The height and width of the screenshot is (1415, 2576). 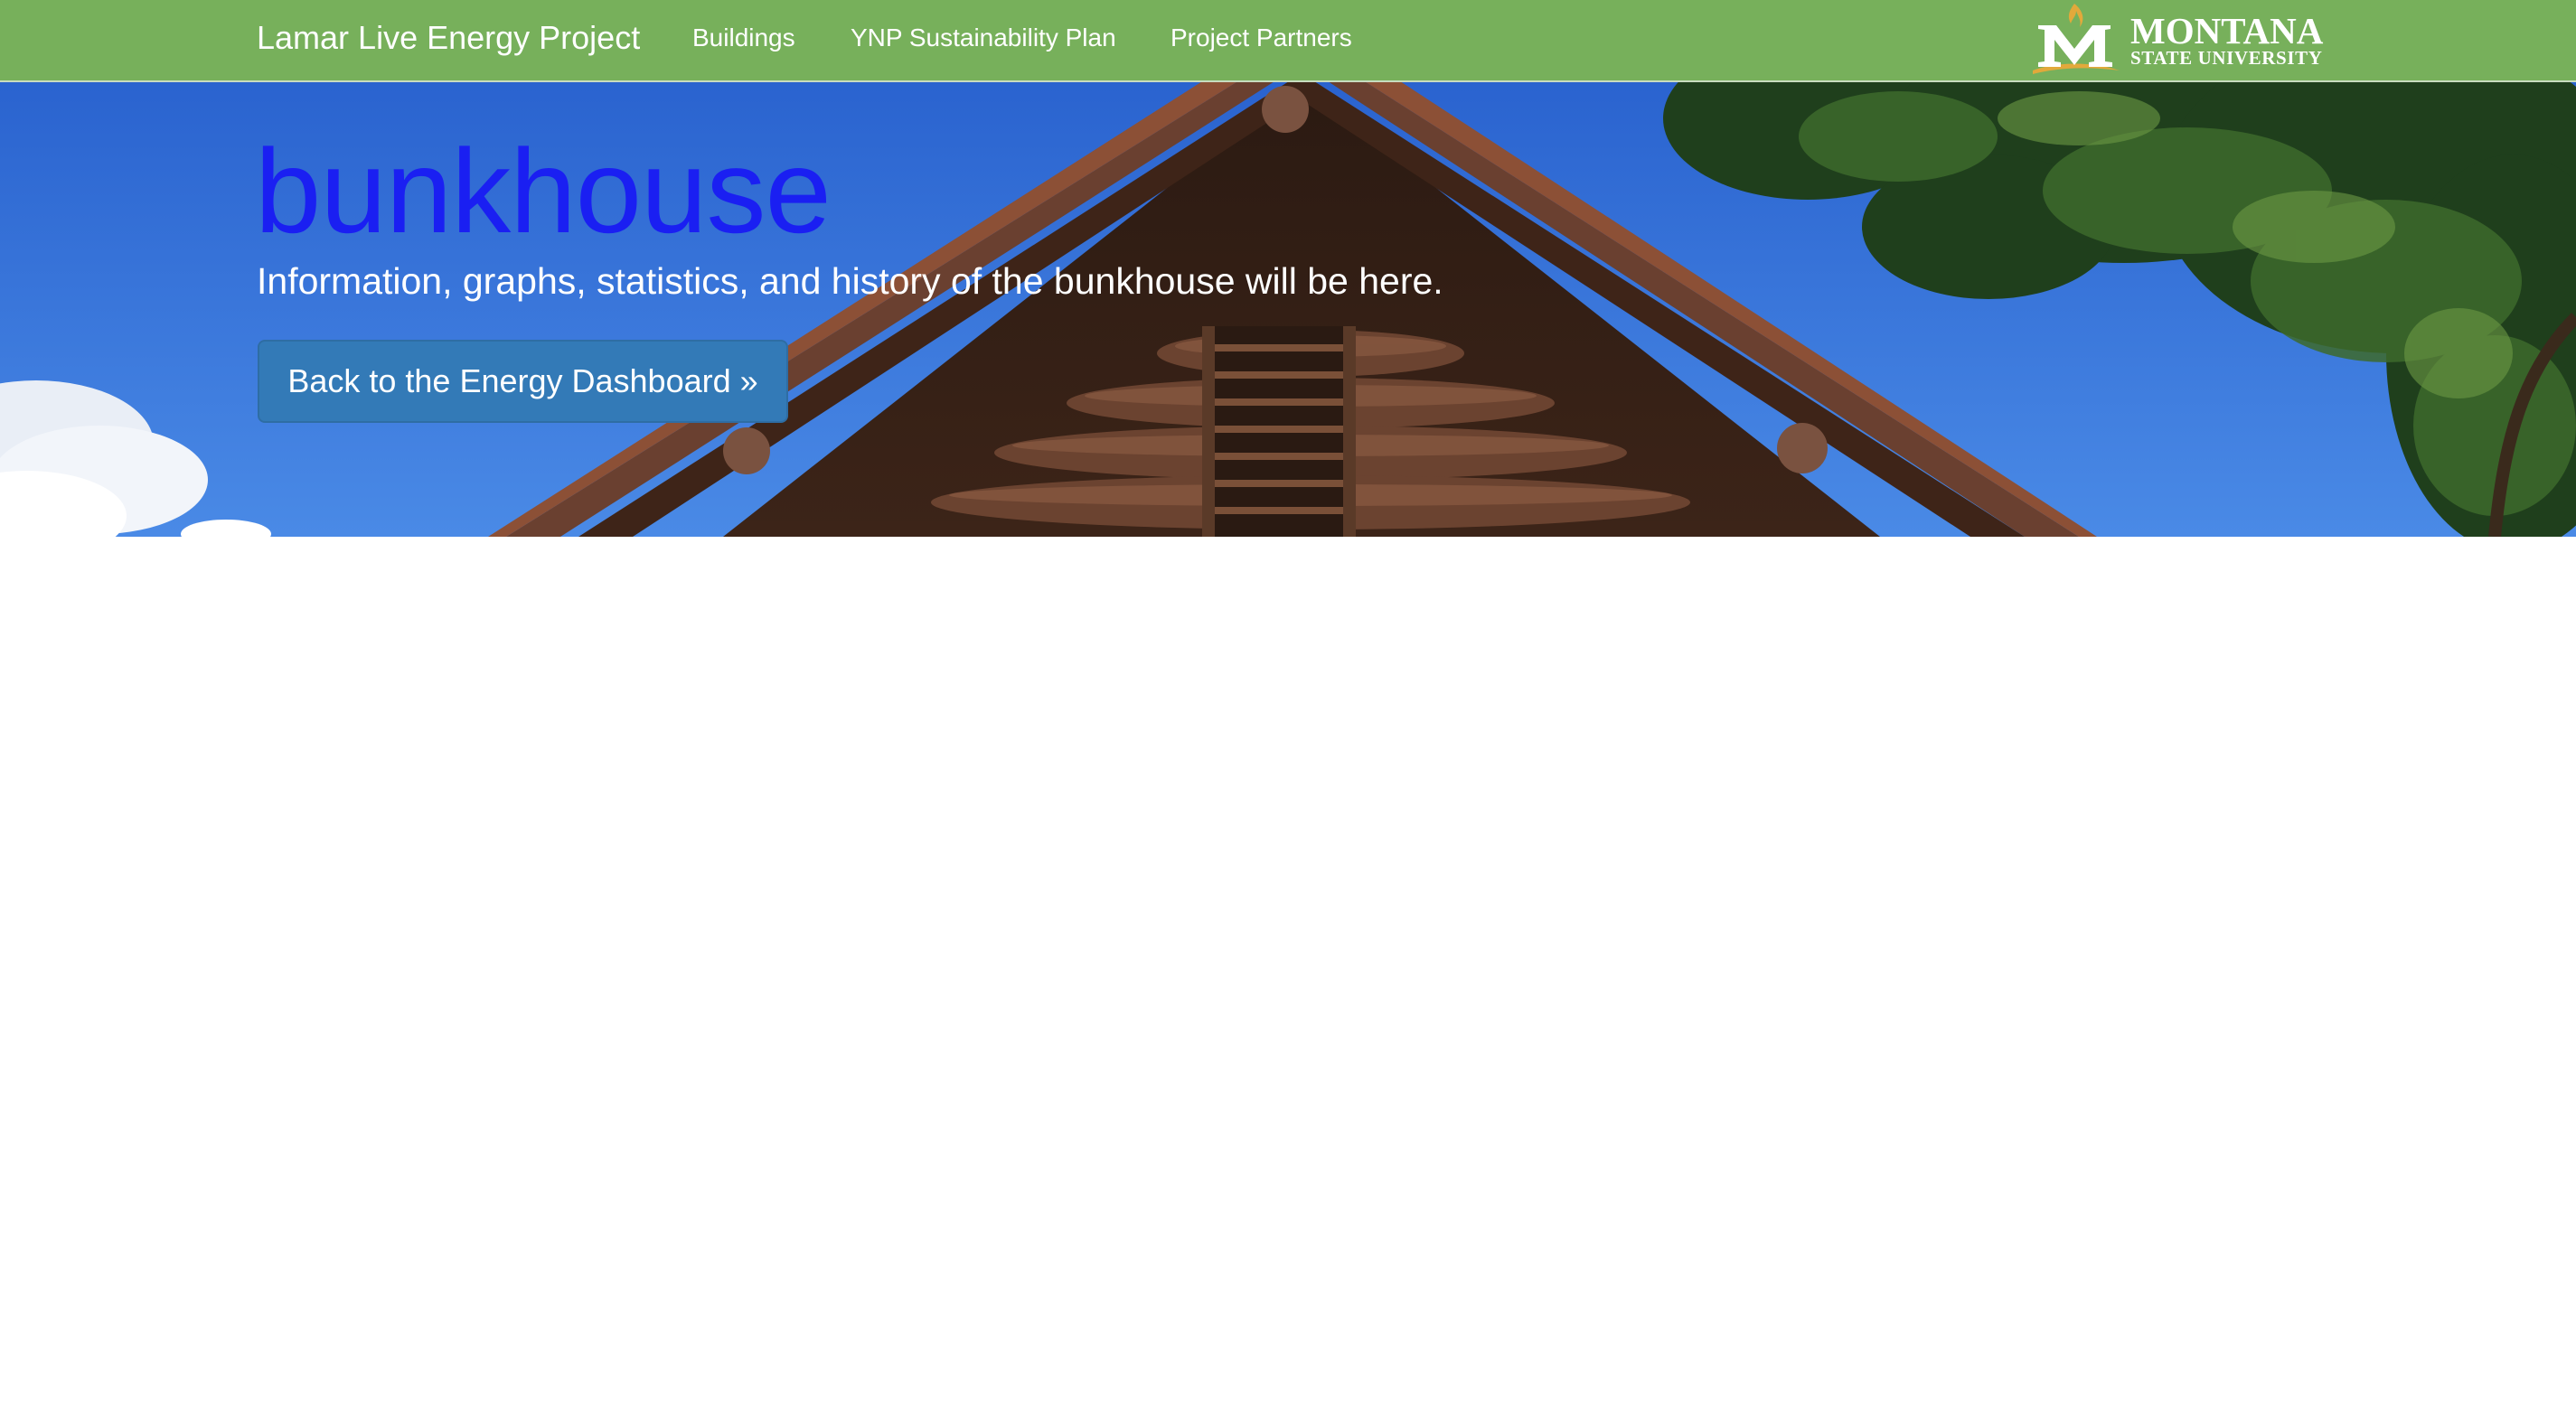 I want to click on msu-m-logo-icon, so click(x=2076, y=39).